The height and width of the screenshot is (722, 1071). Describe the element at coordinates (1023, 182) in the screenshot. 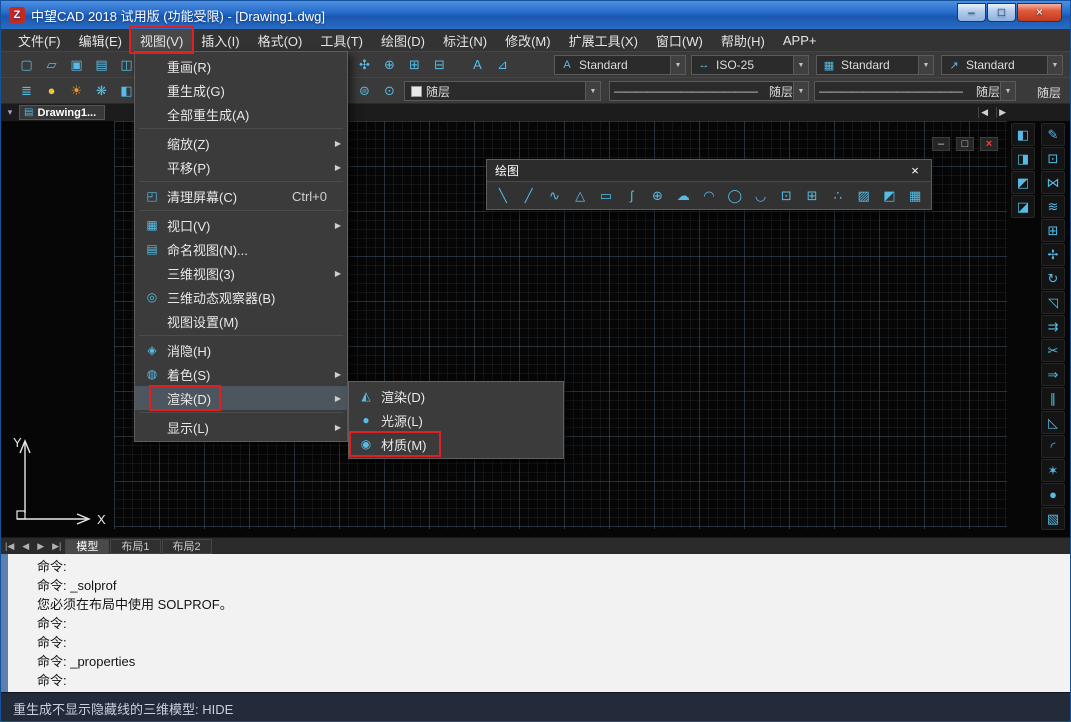

I see `draworder-above-icon: ◩` at that location.